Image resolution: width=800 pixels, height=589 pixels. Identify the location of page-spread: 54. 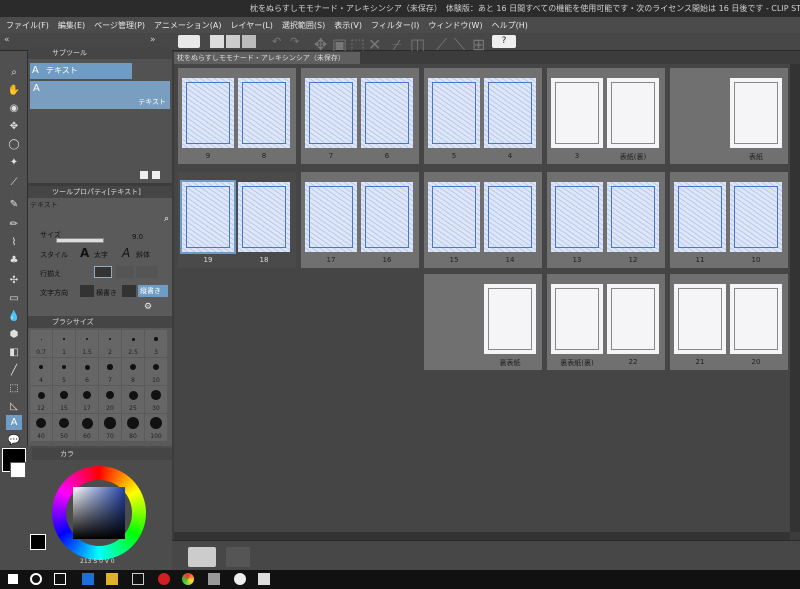
(483, 116).